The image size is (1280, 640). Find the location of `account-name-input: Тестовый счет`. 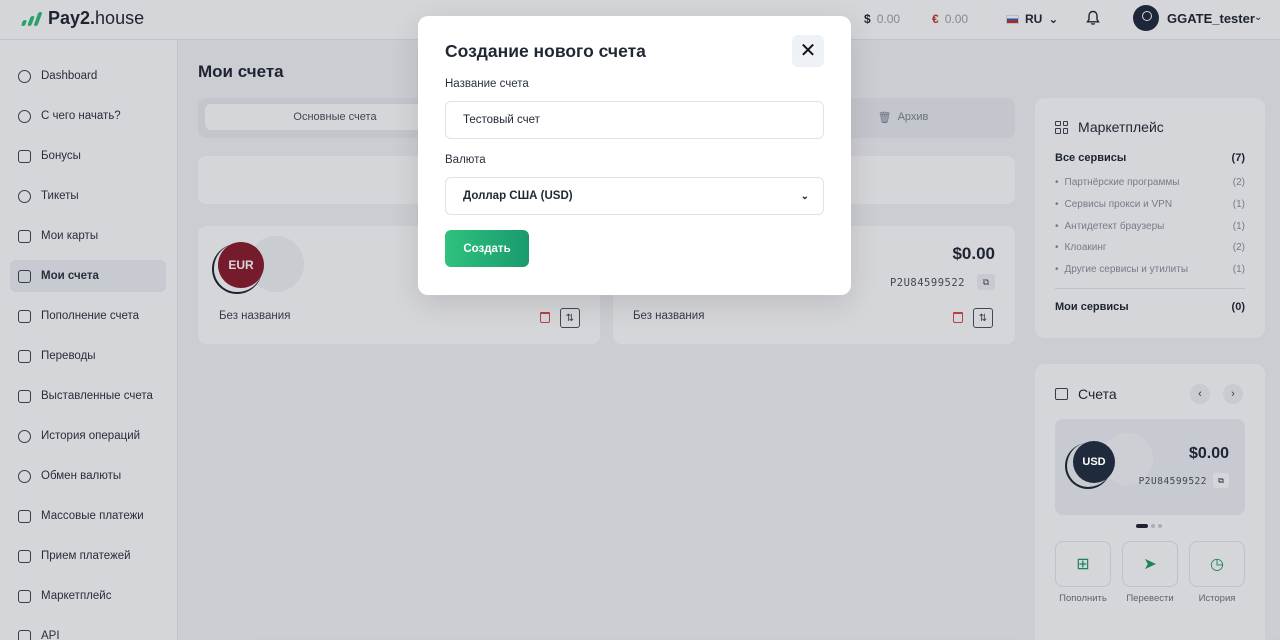

account-name-input: Тестовый счет is located at coordinates (634, 120).